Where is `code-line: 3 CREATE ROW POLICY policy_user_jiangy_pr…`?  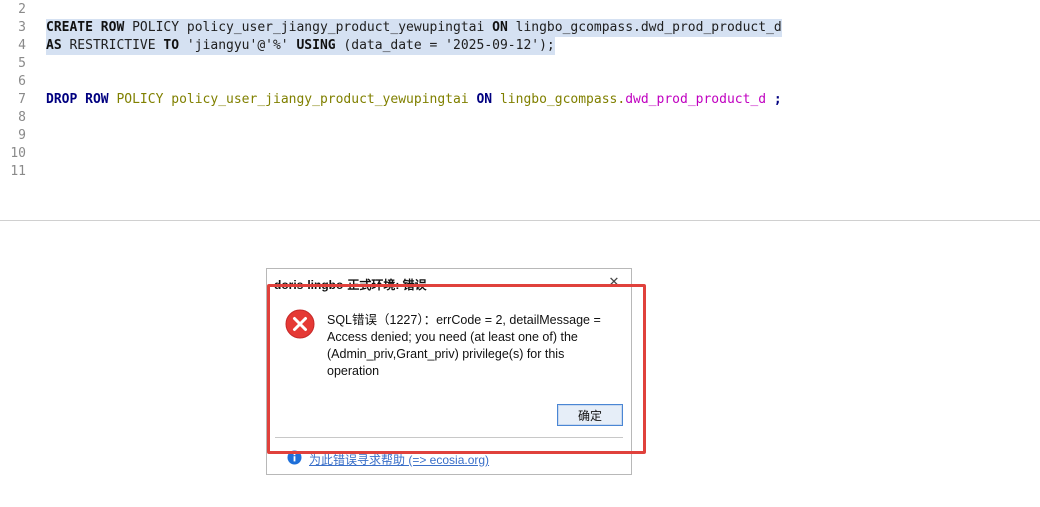
code-line: 3 CREATE ROW POLICY policy_user_jiangy_pr… is located at coordinates (520, 28).